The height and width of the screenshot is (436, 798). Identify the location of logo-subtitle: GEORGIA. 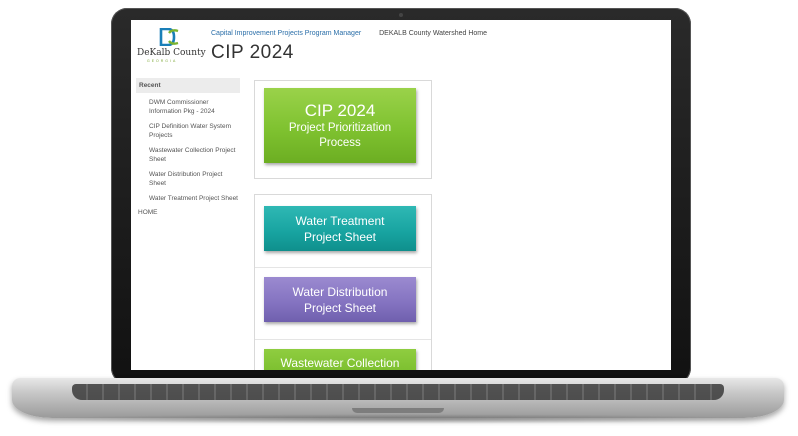
(162, 61).